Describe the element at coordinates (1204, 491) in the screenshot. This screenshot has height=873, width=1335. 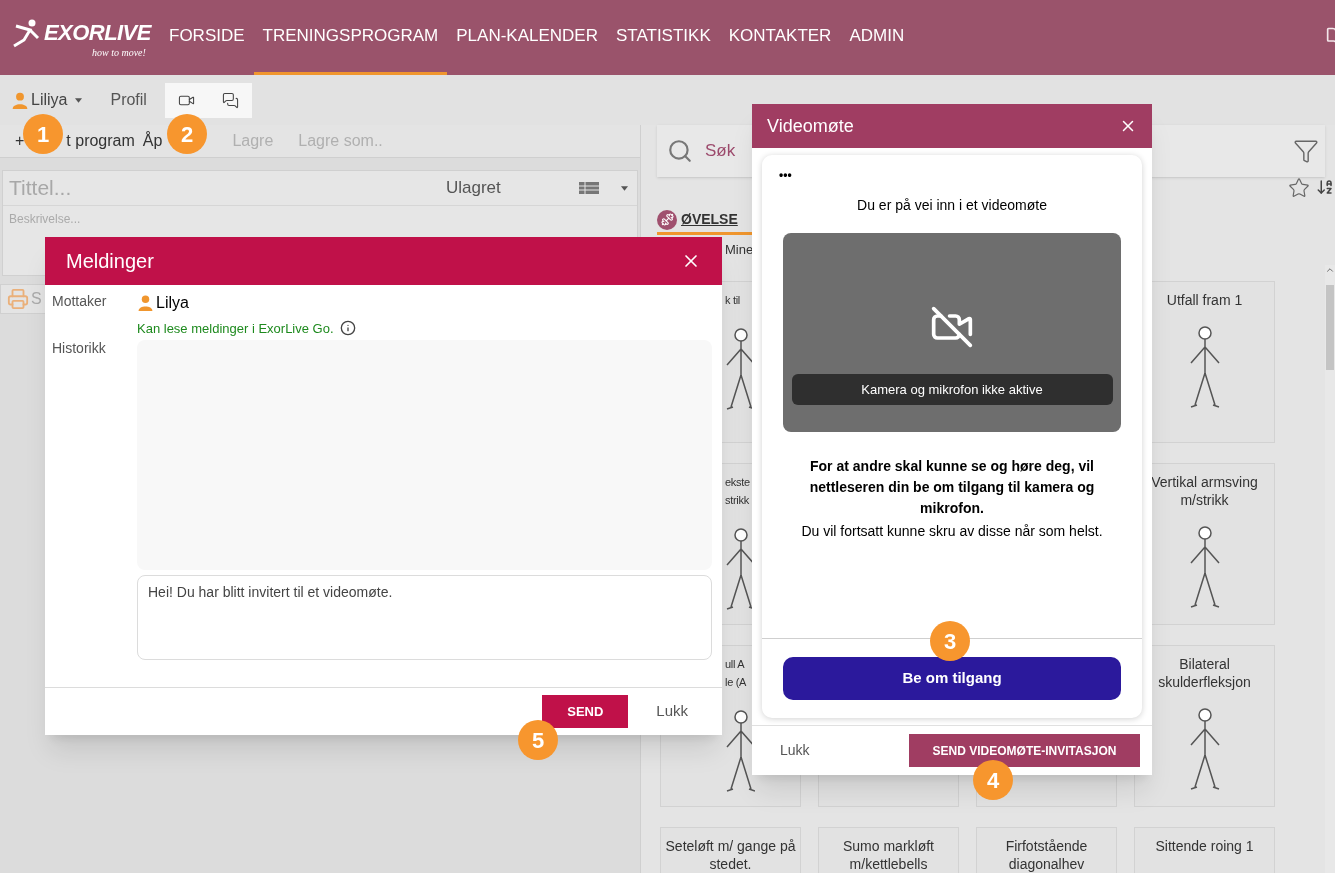
I see `exercise-title: Vertikal armsving m/strikk` at that location.